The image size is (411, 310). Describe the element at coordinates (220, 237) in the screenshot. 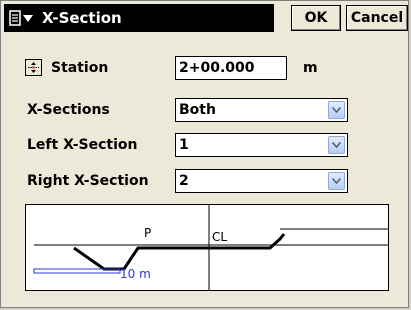

I see `centerline-label: CL` at that location.